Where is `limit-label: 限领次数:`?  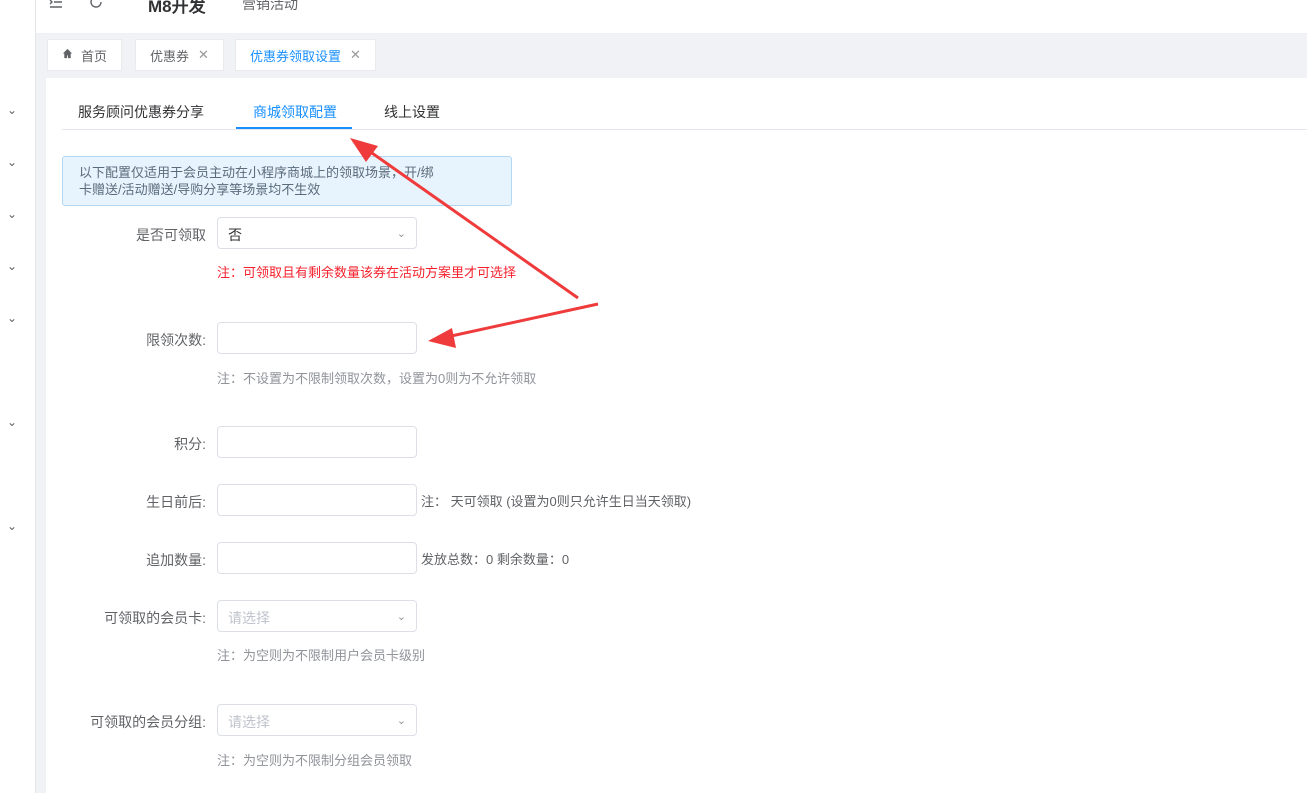 limit-label: 限领次数: is located at coordinates (176, 340).